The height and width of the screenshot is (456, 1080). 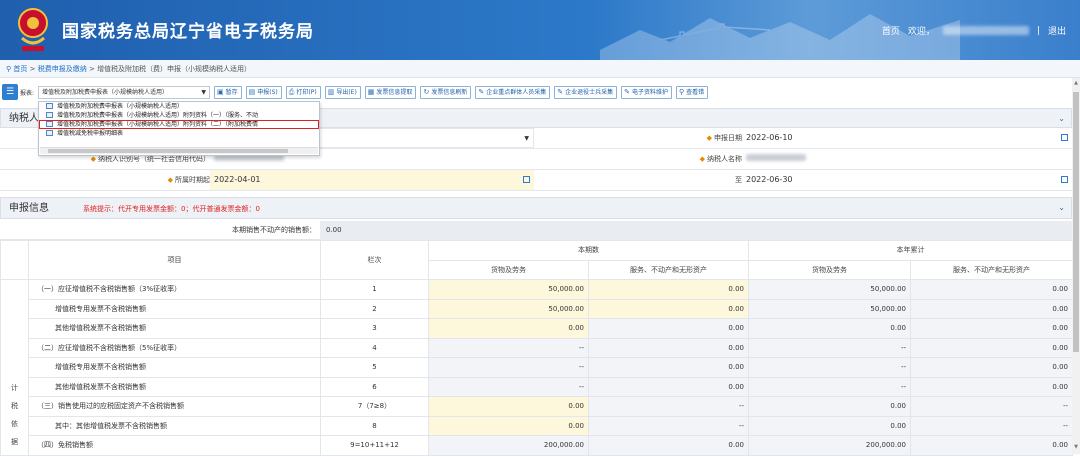 I want to click on save-draft-button: ▣ 暂存, so click(x=228, y=92).